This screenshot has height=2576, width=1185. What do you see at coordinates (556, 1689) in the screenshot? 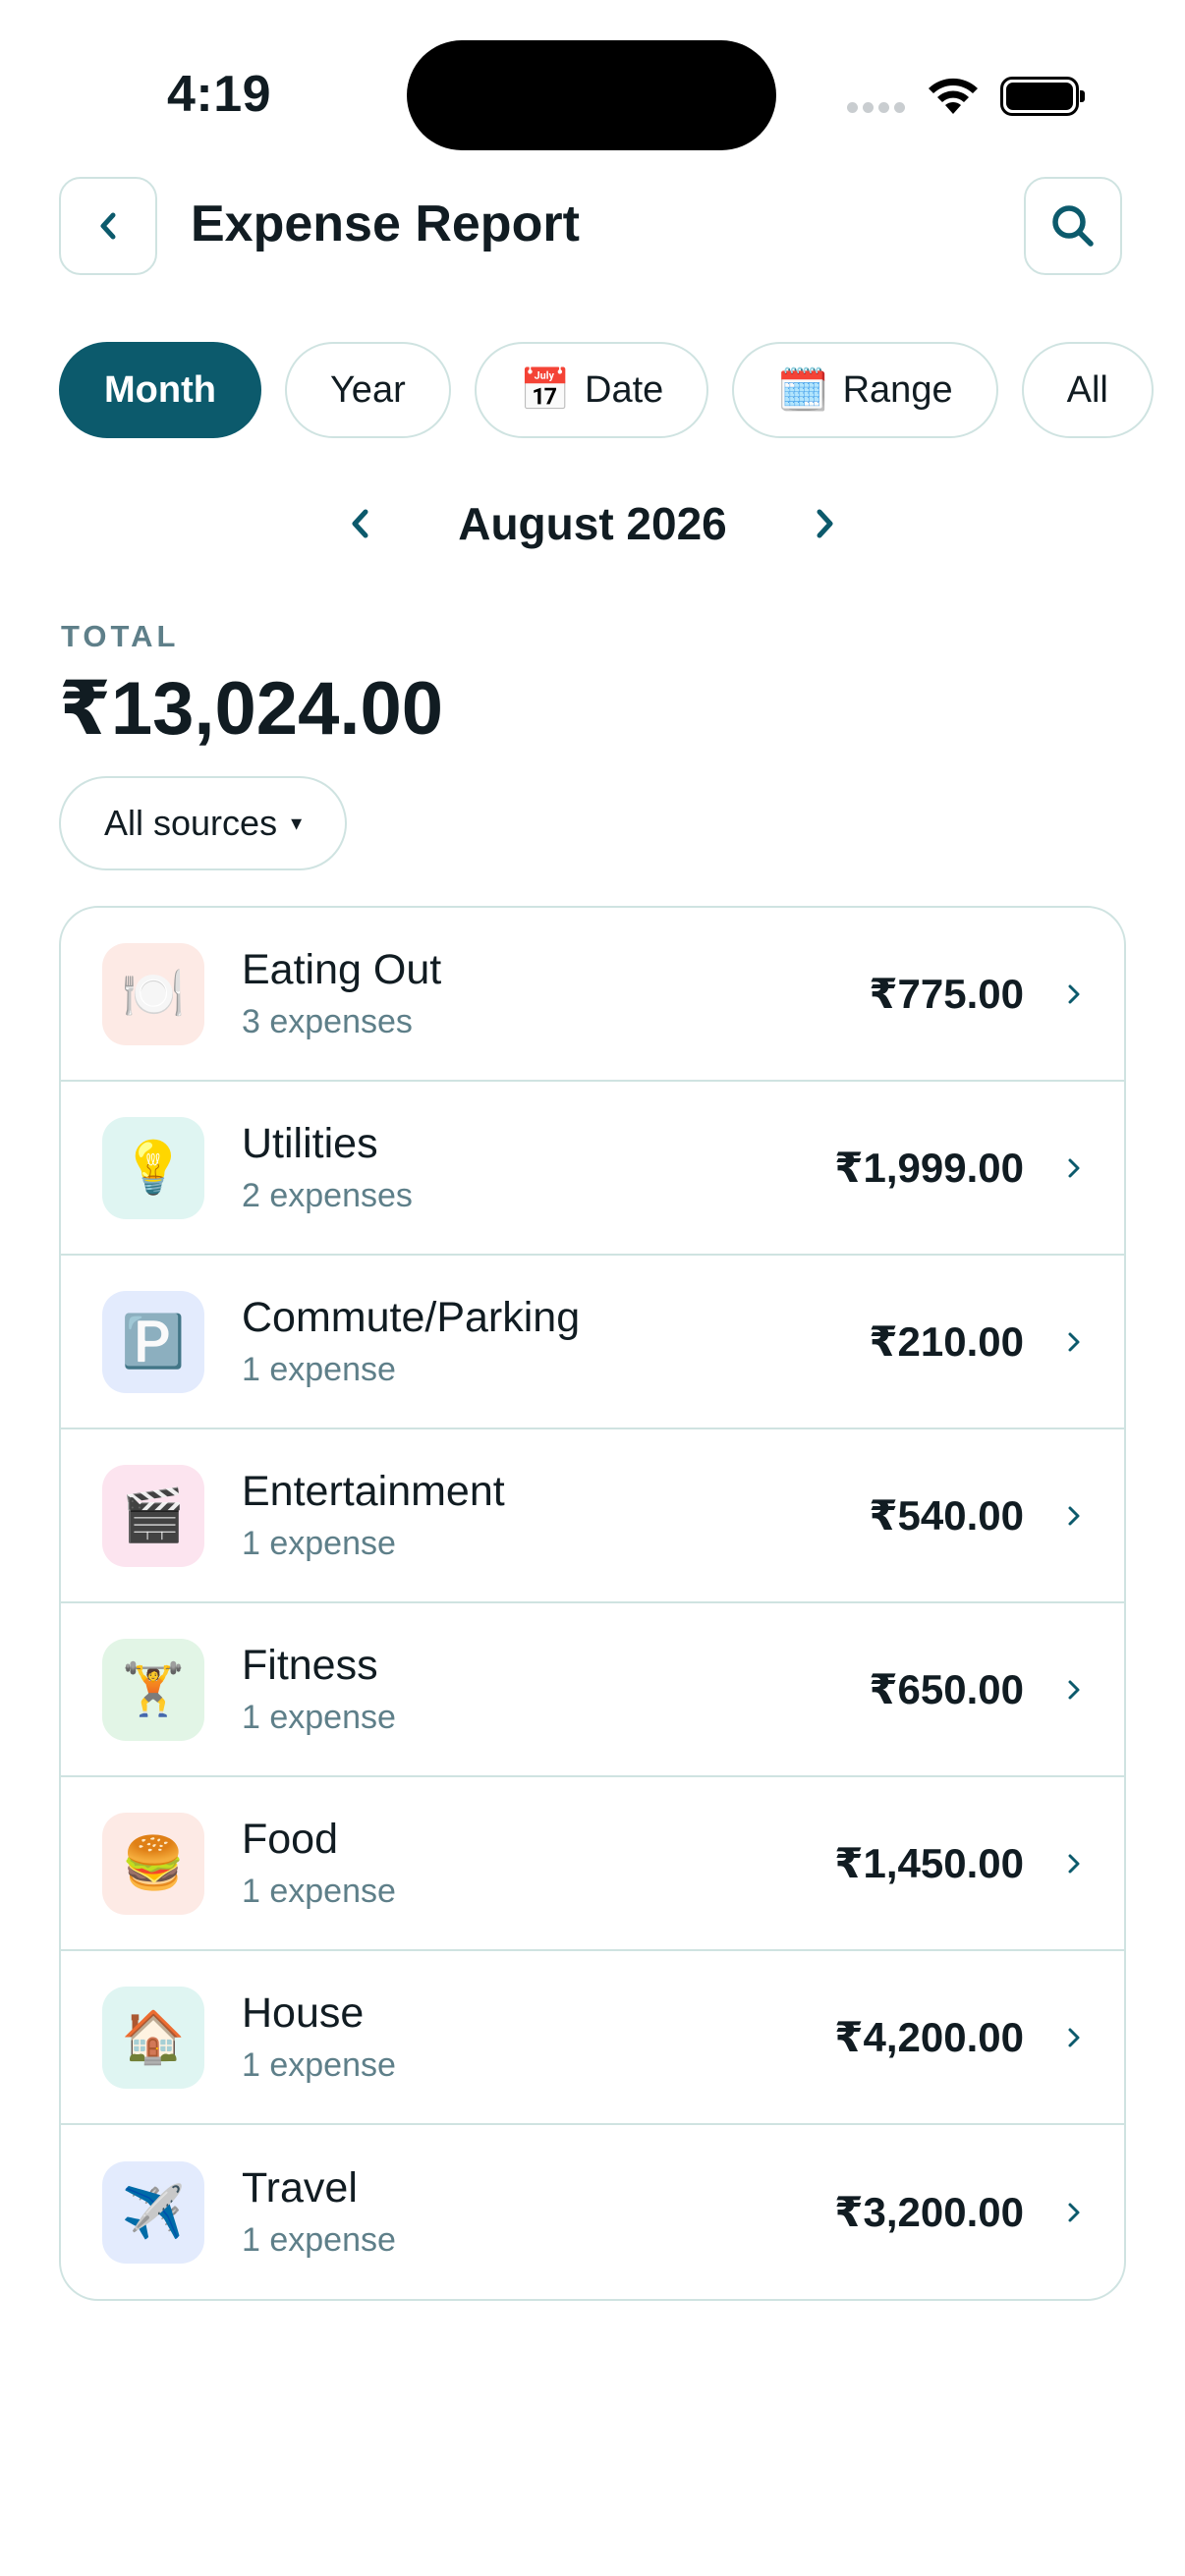
I see `category-text: Fitness 1 expense` at bounding box center [556, 1689].